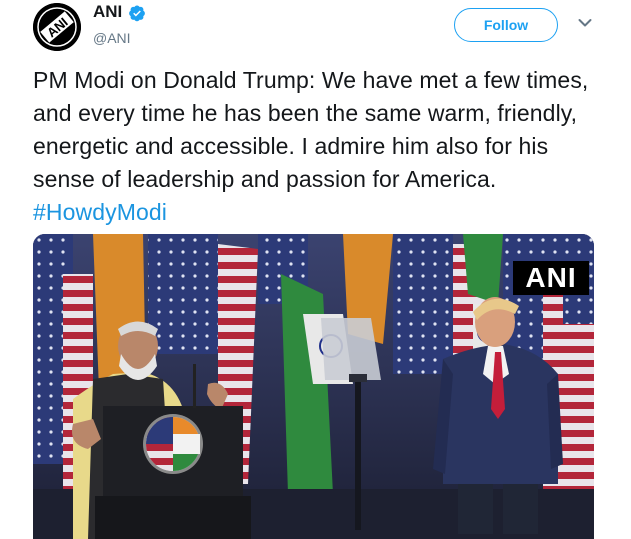  What do you see at coordinates (100, 212) in the screenshot?
I see `hashtag-link: #HowdyModi` at bounding box center [100, 212].